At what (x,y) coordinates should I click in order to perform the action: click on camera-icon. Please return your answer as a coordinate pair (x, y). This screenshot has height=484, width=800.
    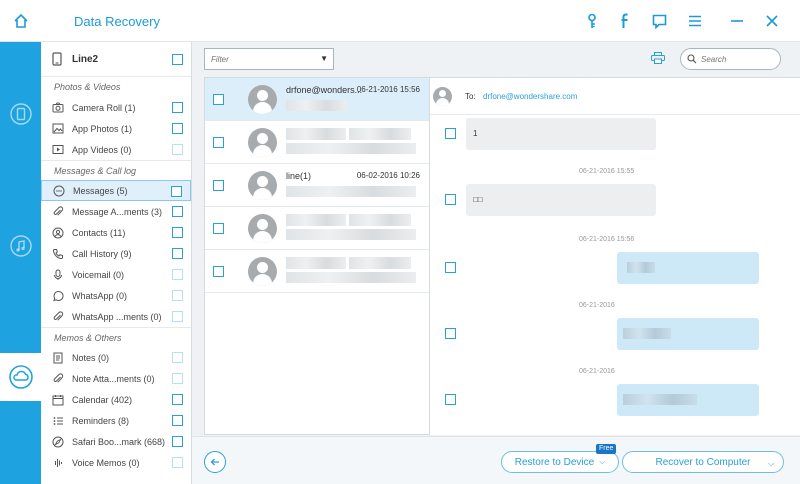
    Looking at the image, I should click on (58, 108).